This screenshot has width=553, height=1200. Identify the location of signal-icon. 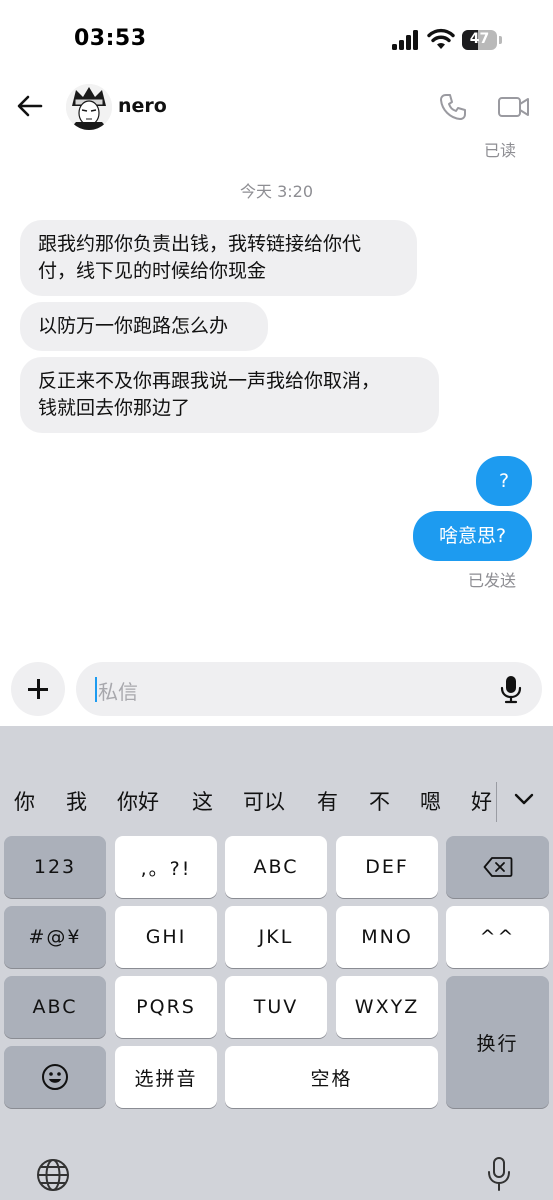
(405, 40).